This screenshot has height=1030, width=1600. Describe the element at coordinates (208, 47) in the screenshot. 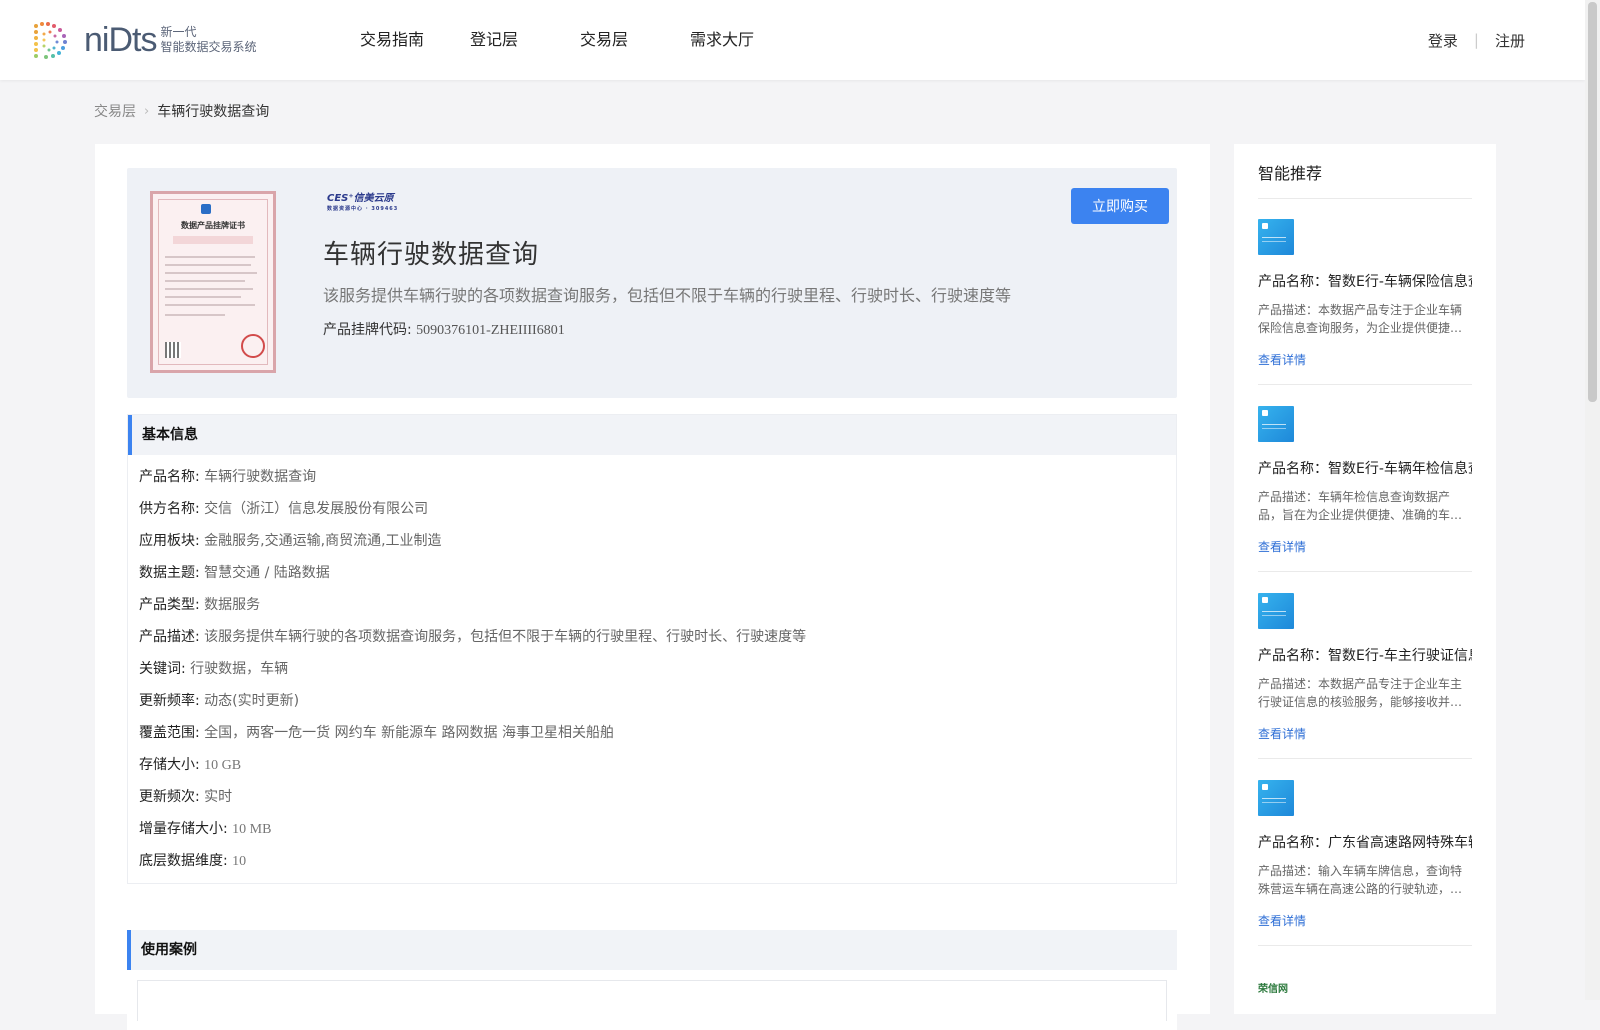

I see `logo-subtitle-line2: 智能数据交易系统` at that location.